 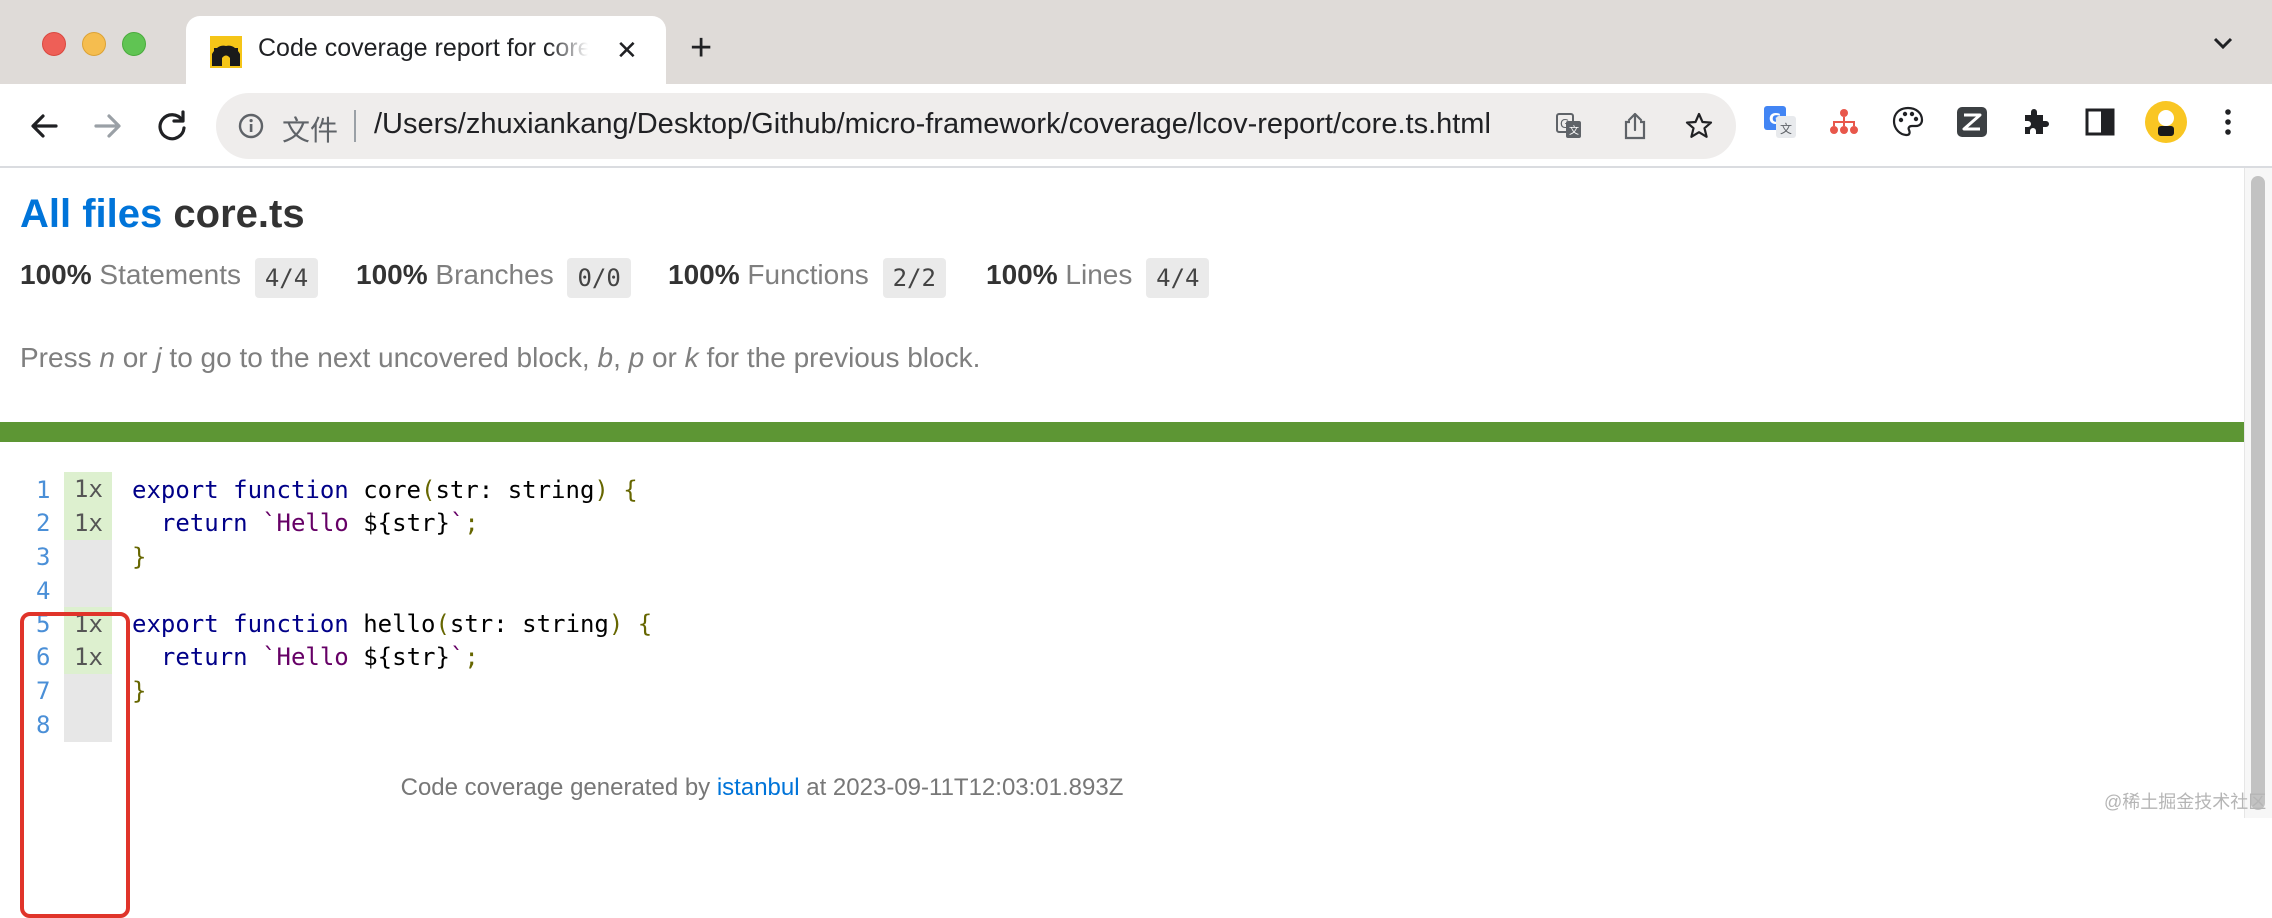 What do you see at coordinates (2223, 43) in the screenshot?
I see `tab-search-chevron-icon` at bounding box center [2223, 43].